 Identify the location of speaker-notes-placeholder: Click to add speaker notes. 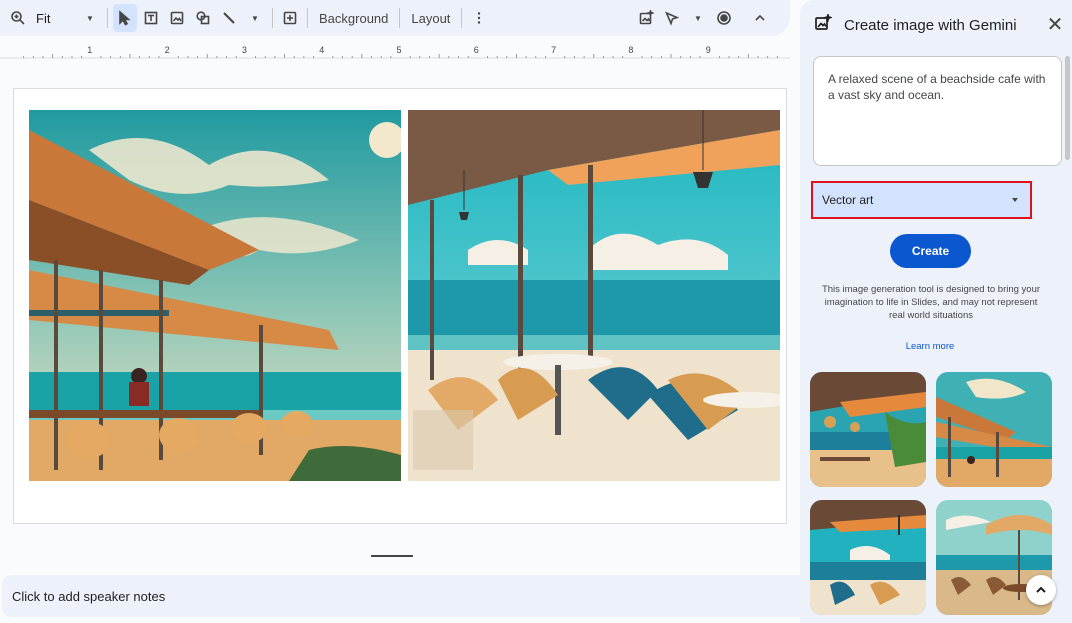
(89, 596).